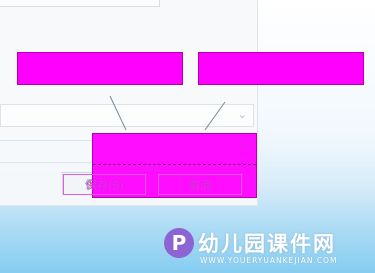  Describe the element at coordinates (104, 184) in the screenshot. I see `save-button-ghost: 保存(S)` at that location.